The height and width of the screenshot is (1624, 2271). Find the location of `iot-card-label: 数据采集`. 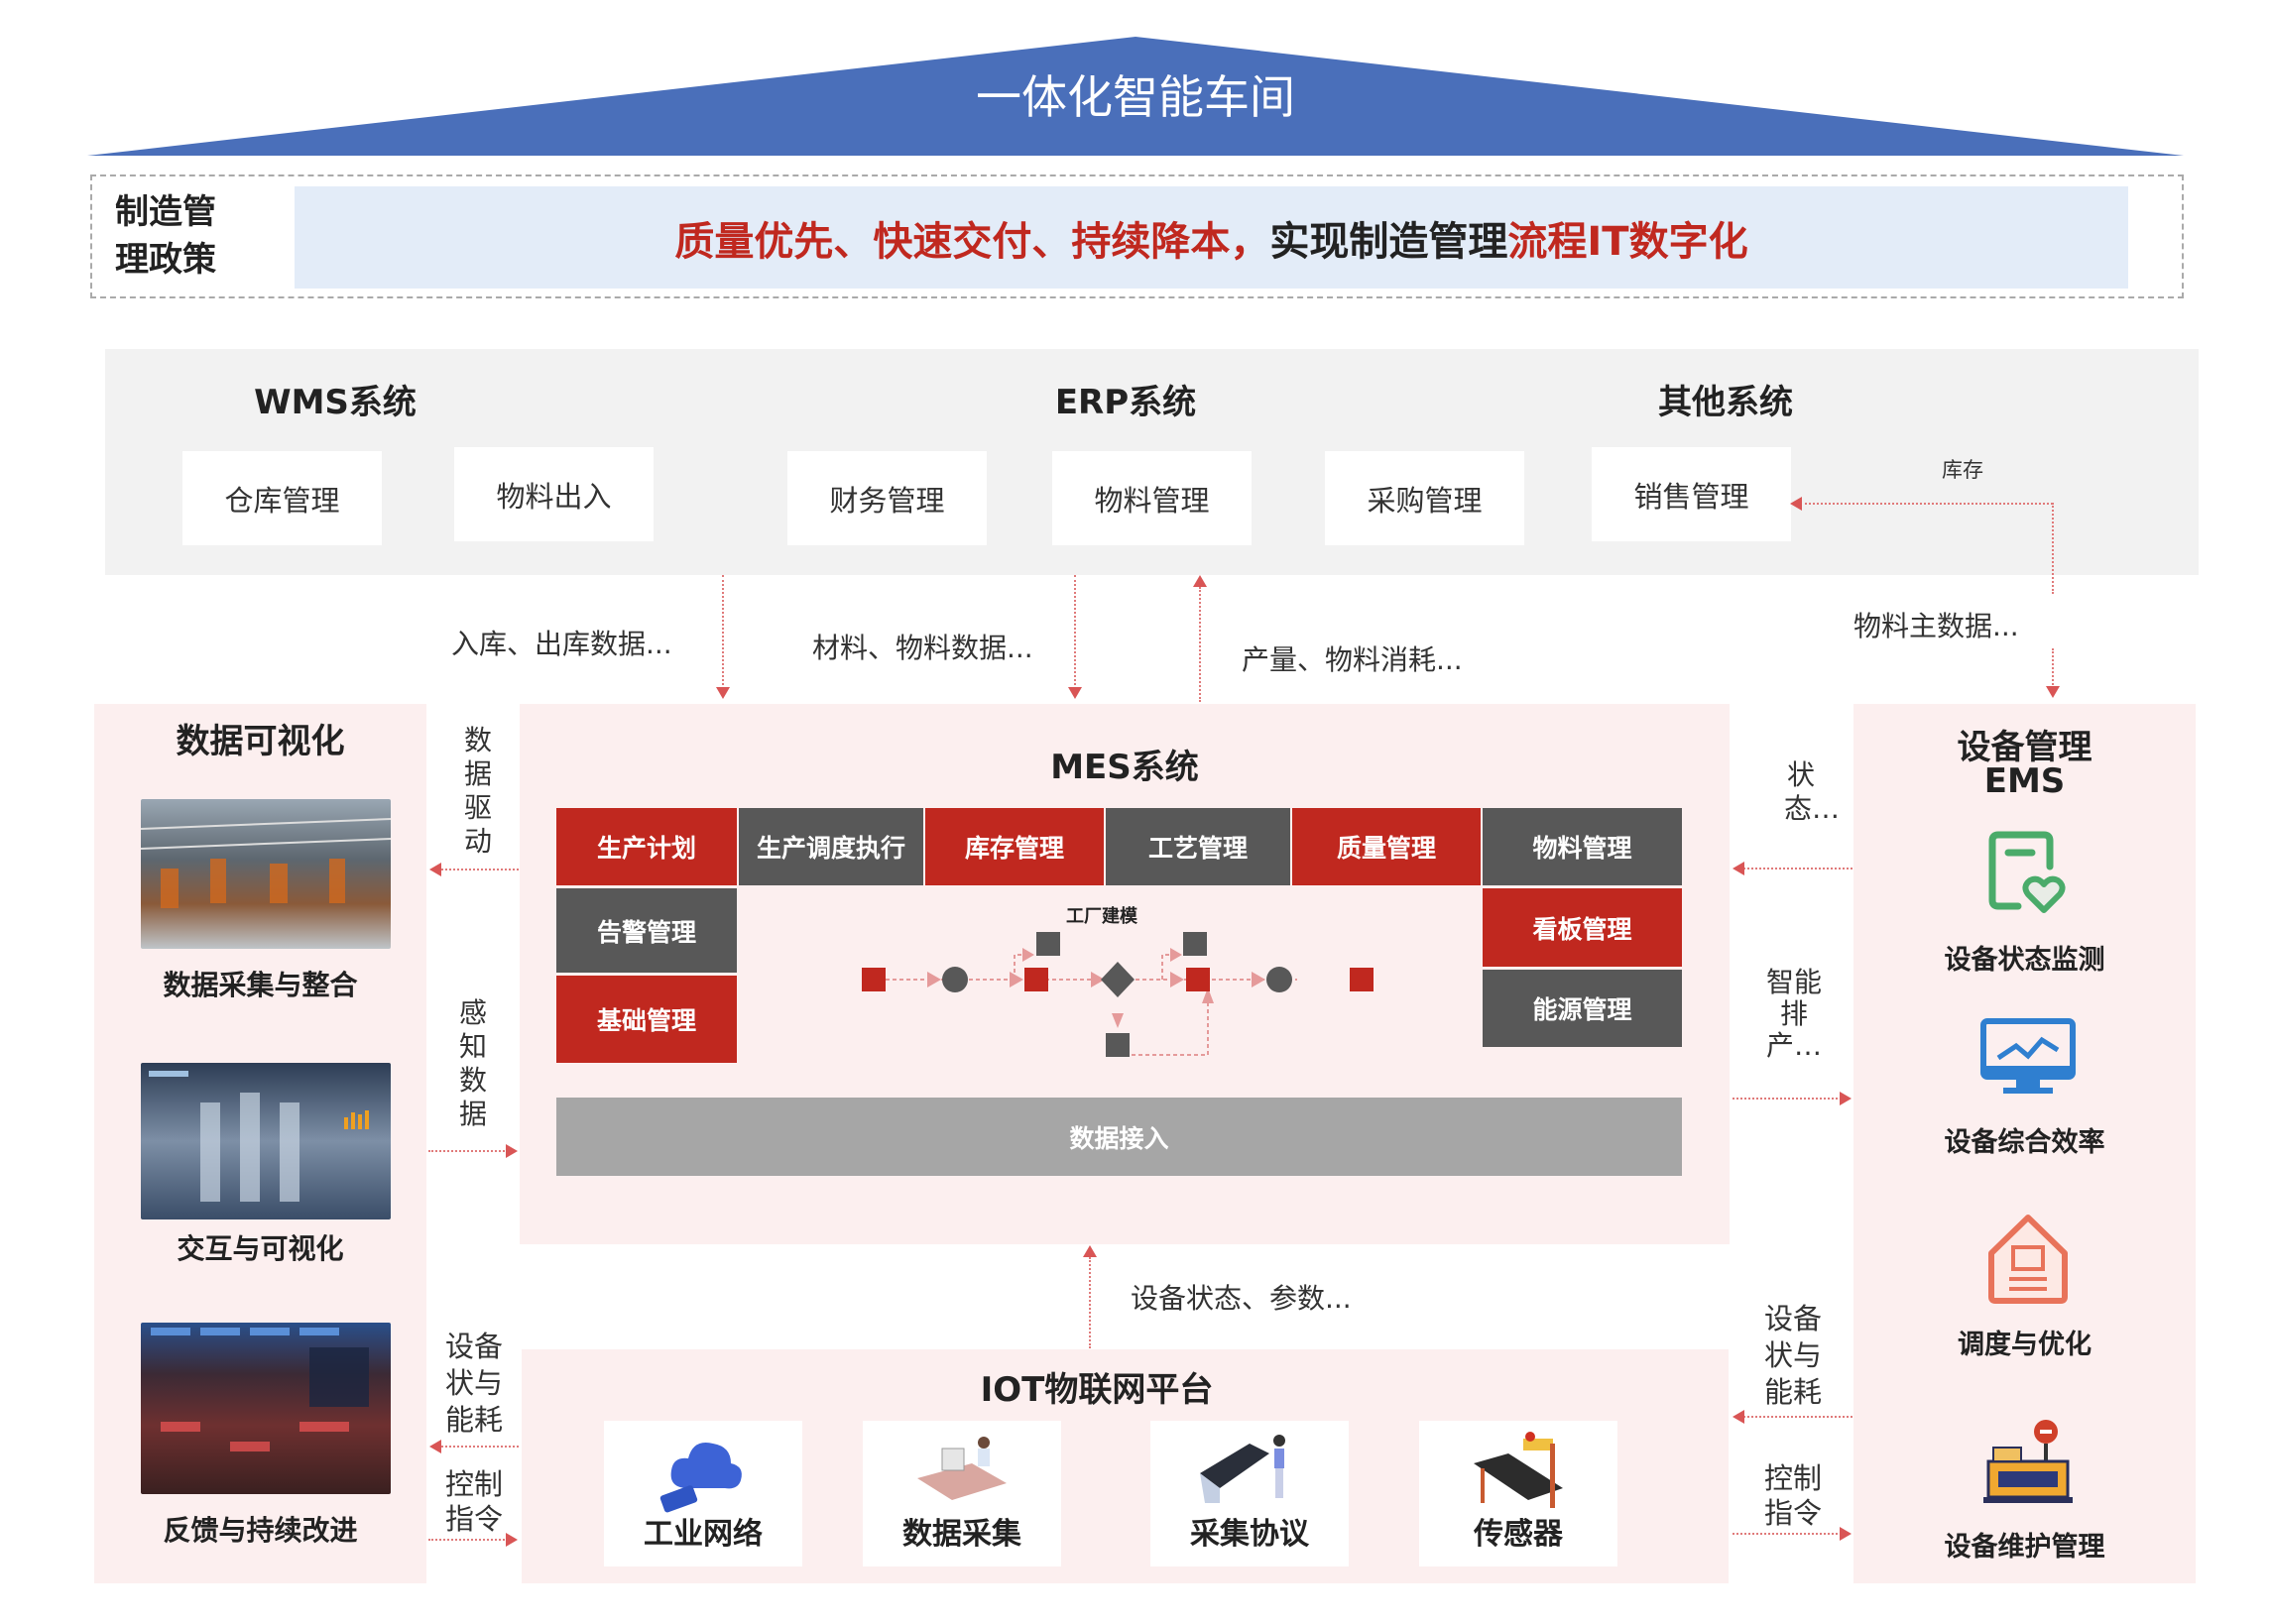

iot-card-label: 数据采集 is located at coordinates (962, 1534).